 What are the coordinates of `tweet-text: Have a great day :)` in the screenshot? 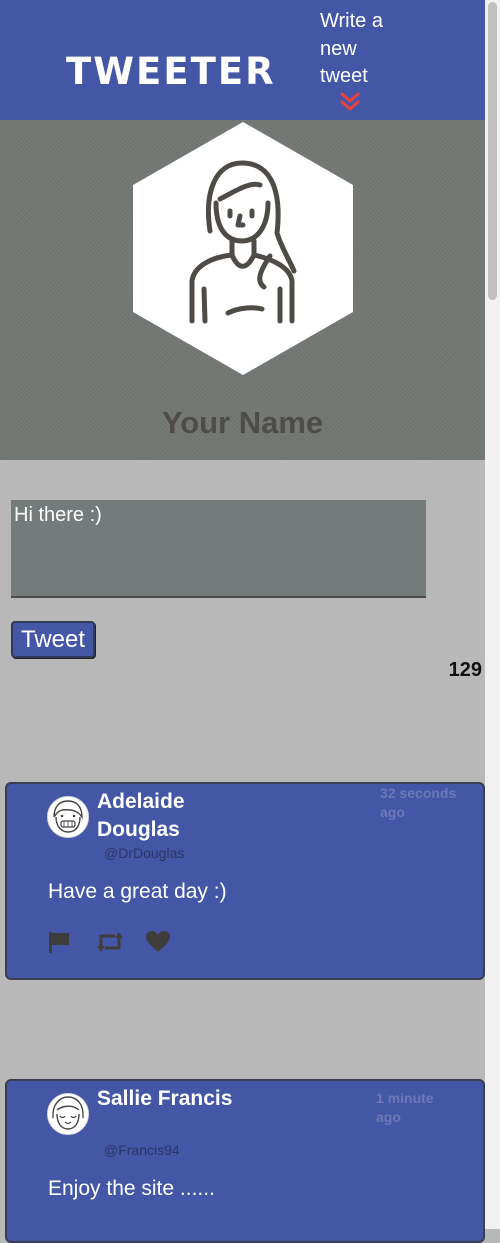 It's located at (137, 891).